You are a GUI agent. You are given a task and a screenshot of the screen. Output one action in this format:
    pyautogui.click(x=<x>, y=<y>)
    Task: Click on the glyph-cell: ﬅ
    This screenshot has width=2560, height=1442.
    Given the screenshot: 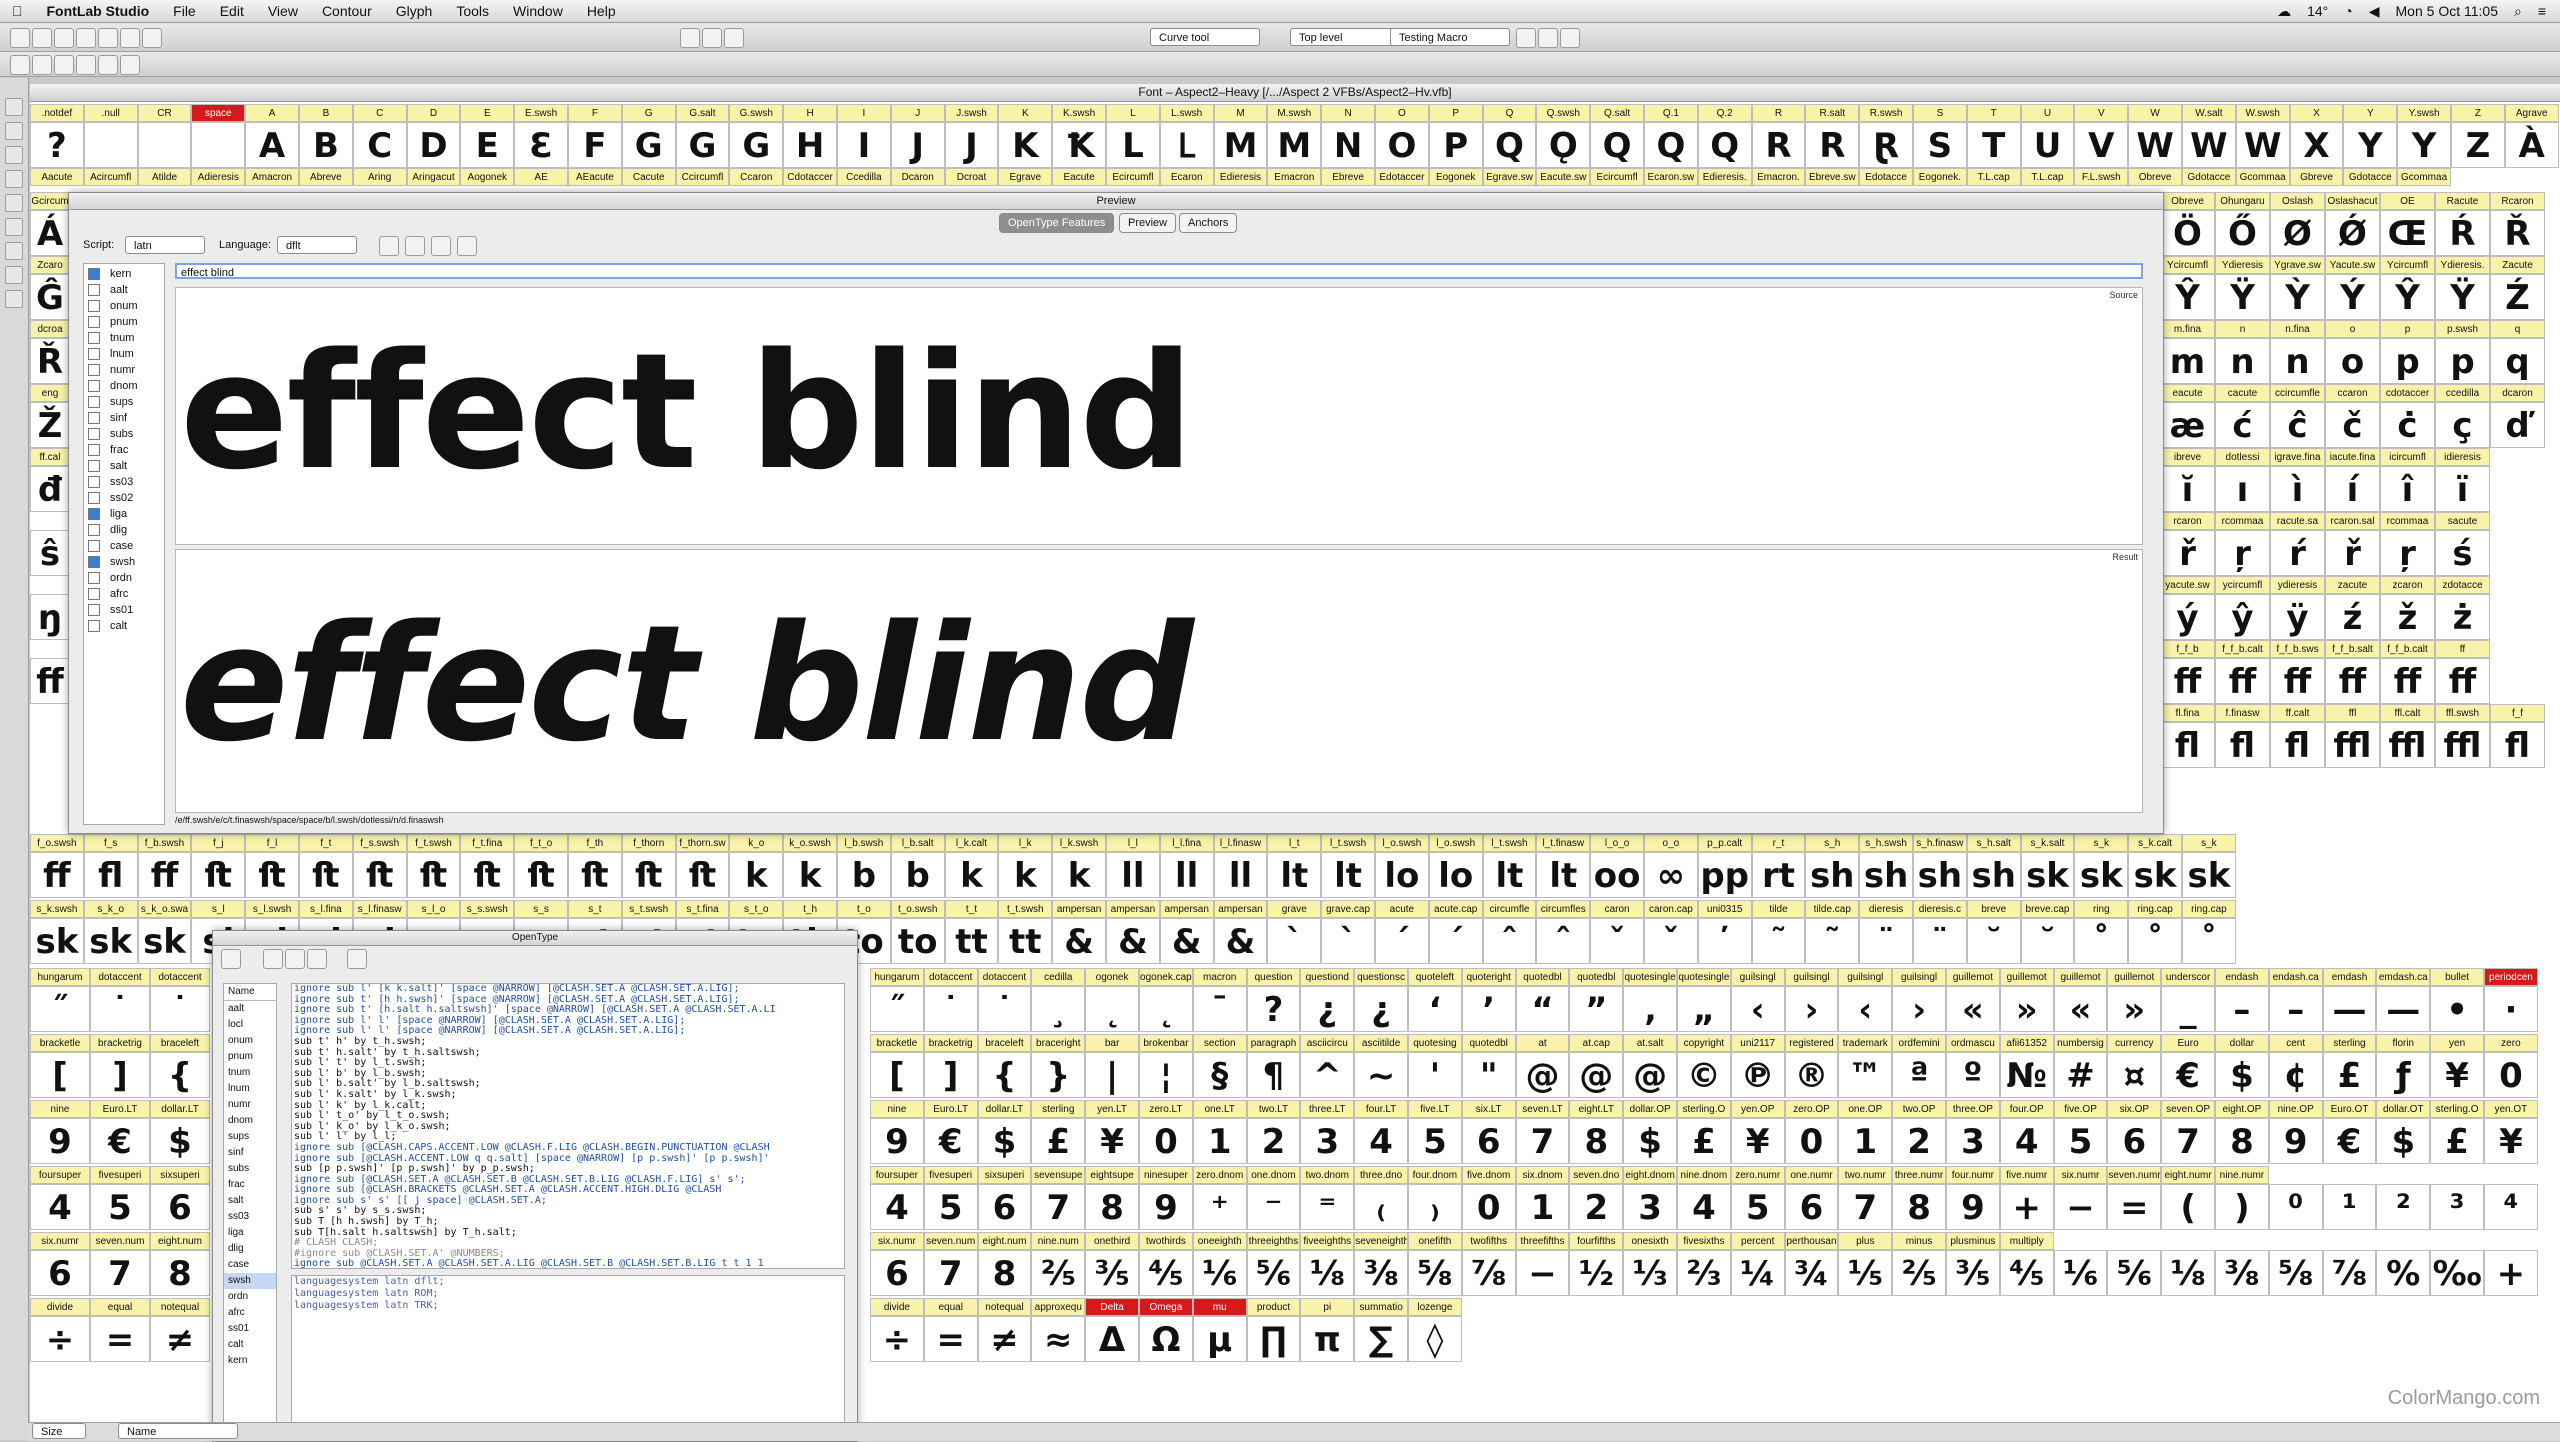 What is the action you would take?
    pyautogui.click(x=433, y=875)
    